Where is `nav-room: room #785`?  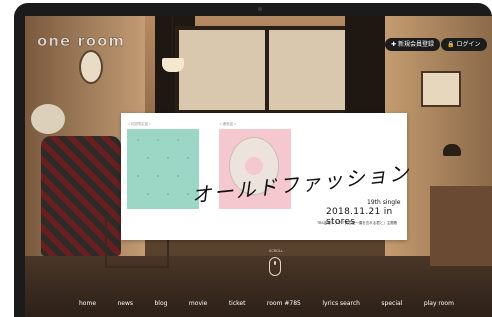 nav-room: room #785 is located at coordinates (284, 303).